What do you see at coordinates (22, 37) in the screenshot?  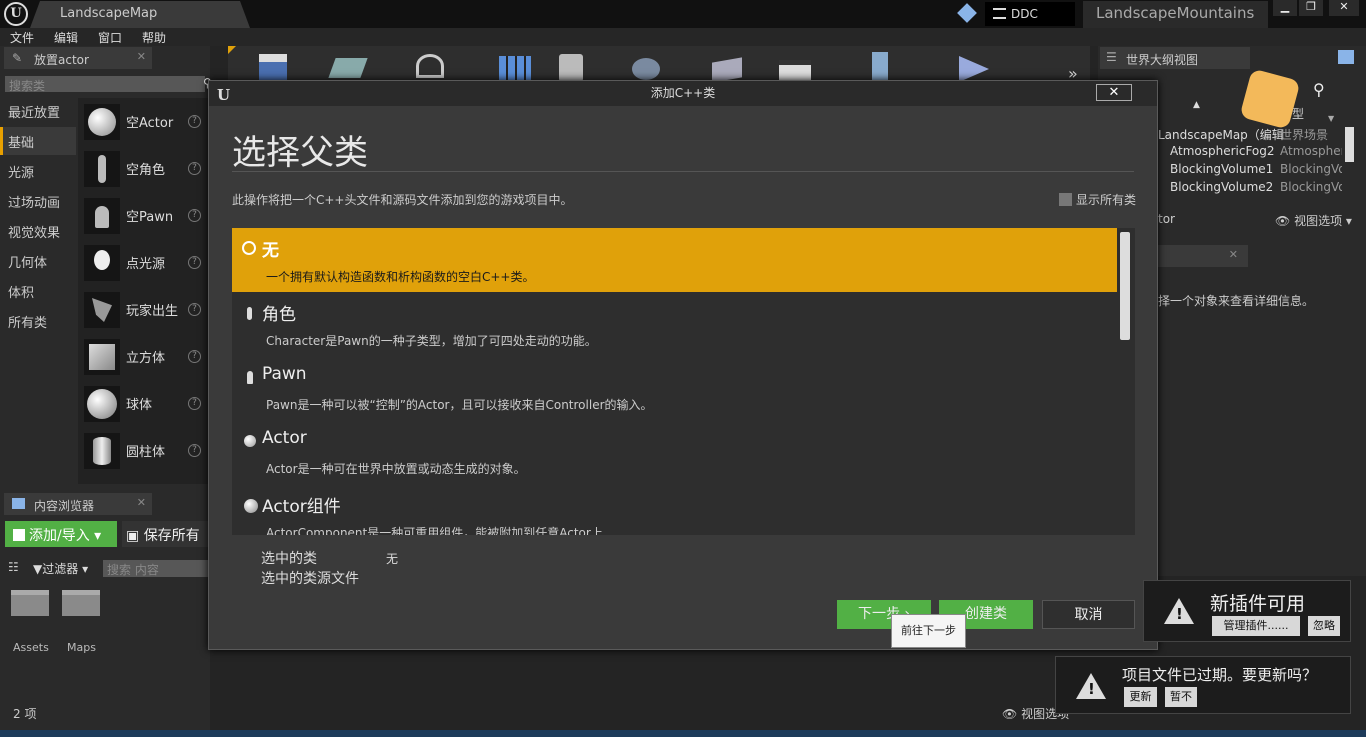 I see `menu-file: 文件` at bounding box center [22, 37].